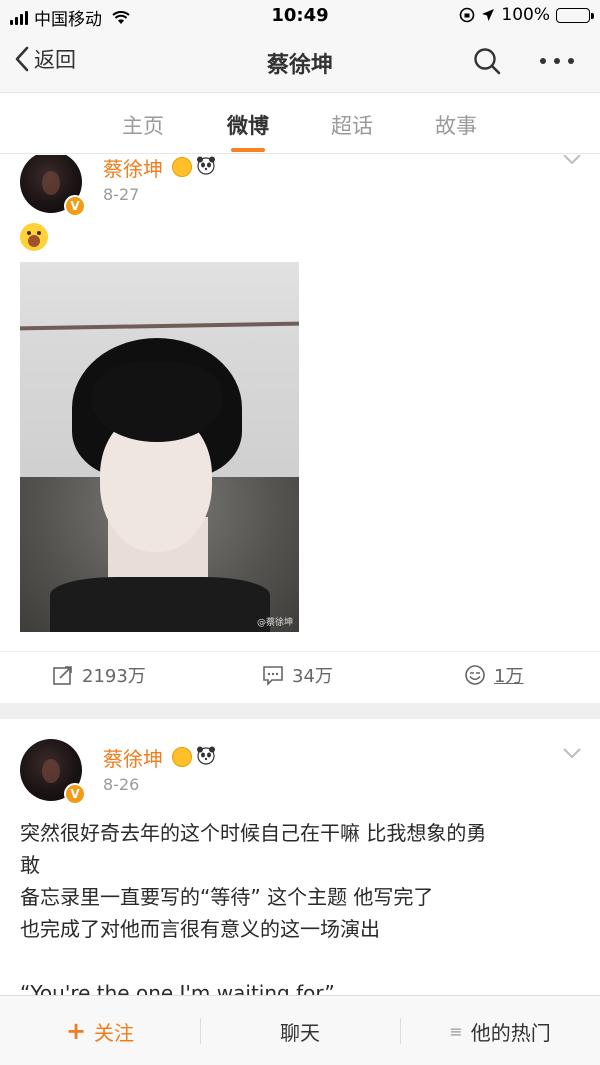 Image resolution: width=600 pixels, height=1065 pixels. What do you see at coordinates (456, 125) in the screenshot?
I see `tab-stories: 故事` at bounding box center [456, 125].